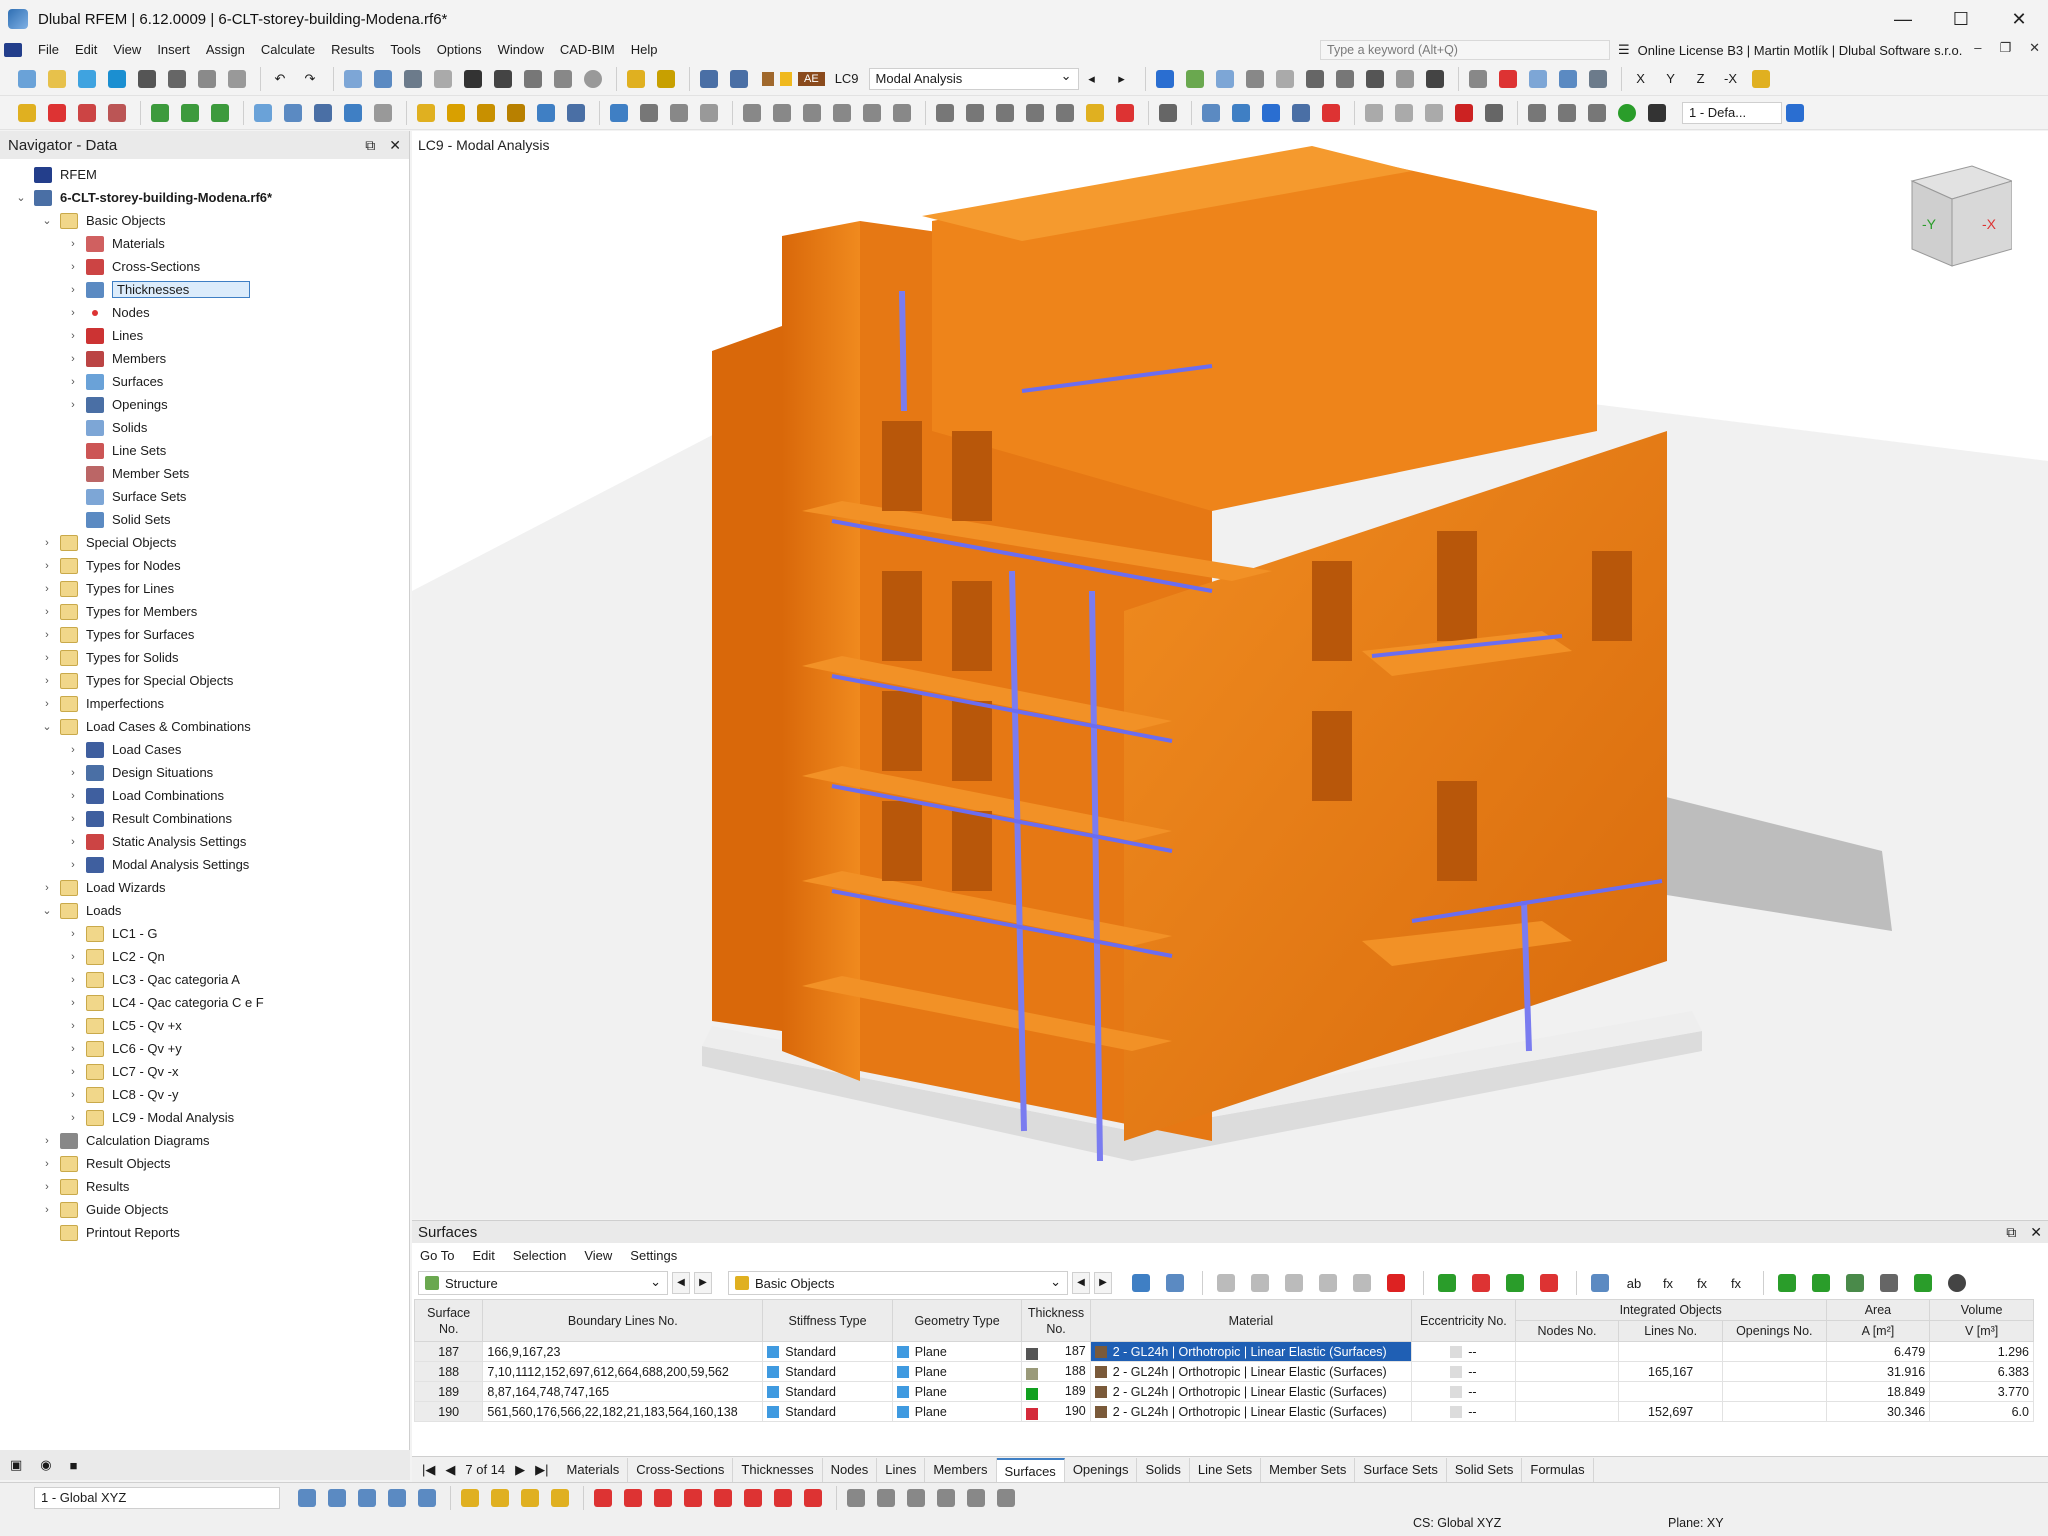 The height and width of the screenshot is (1536, 2048). I want to click on opening-icon, so click(323, 113).